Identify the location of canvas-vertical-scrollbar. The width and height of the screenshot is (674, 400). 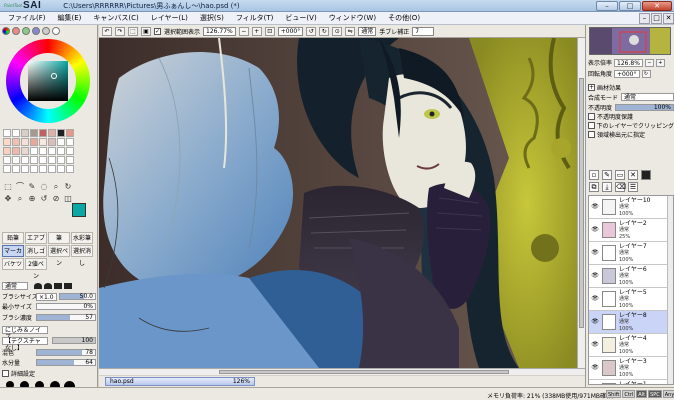
(581, 203).